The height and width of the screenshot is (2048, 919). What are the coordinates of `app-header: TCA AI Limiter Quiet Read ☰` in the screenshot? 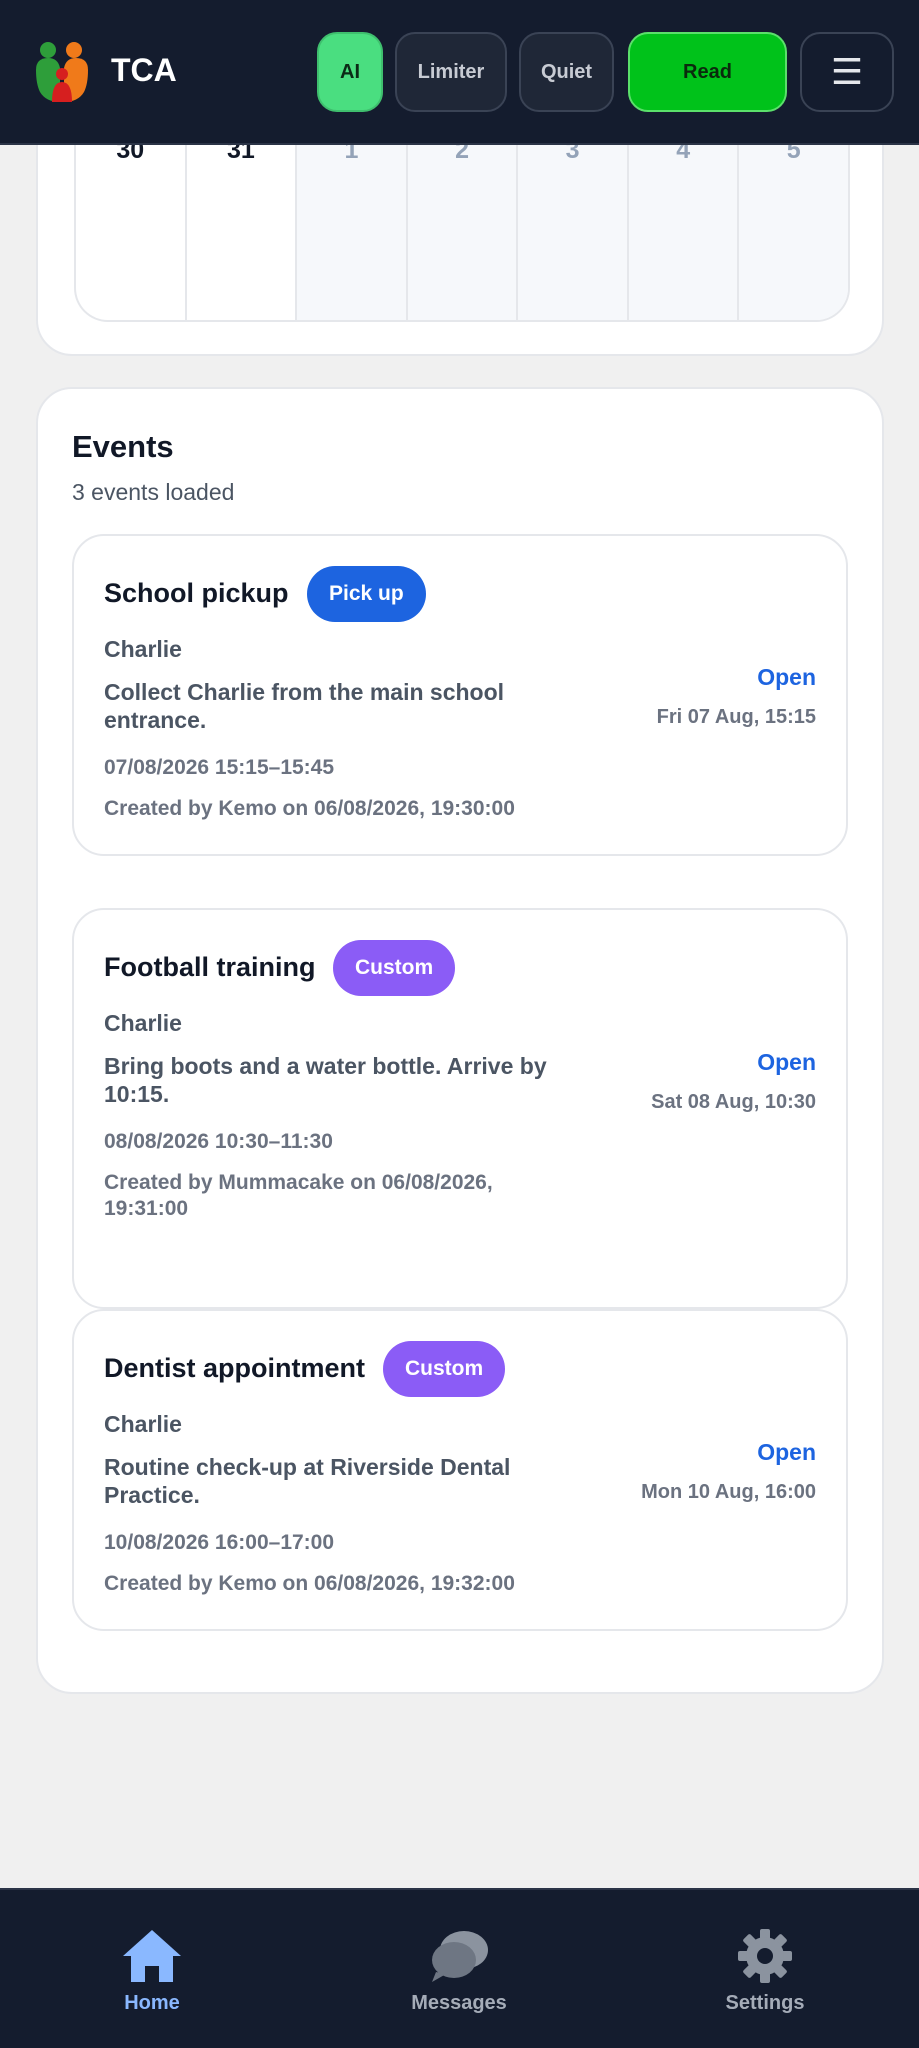 It's located at (459, 72).